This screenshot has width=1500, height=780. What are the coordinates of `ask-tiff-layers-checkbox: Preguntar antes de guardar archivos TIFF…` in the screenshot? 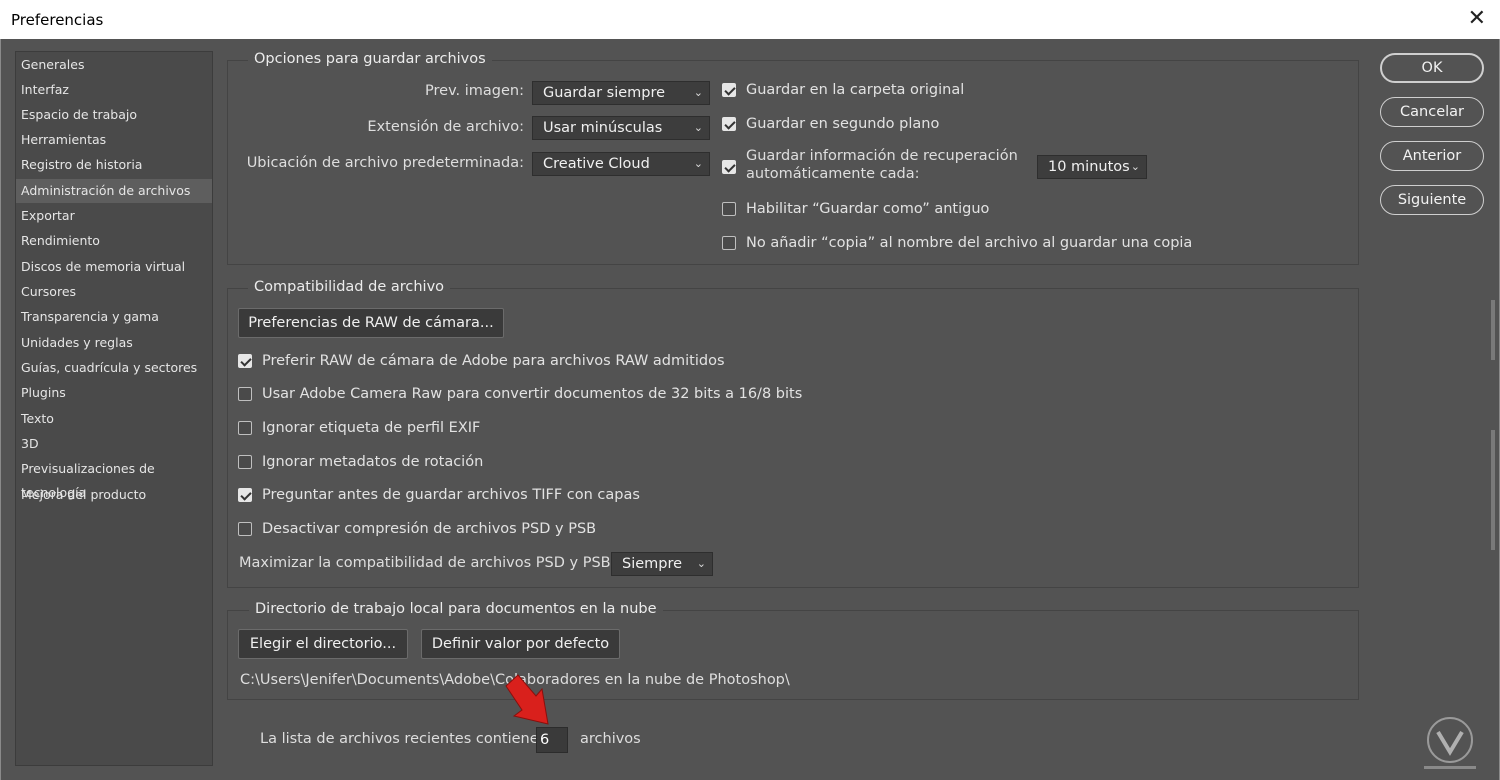 It's located at (448, 496).